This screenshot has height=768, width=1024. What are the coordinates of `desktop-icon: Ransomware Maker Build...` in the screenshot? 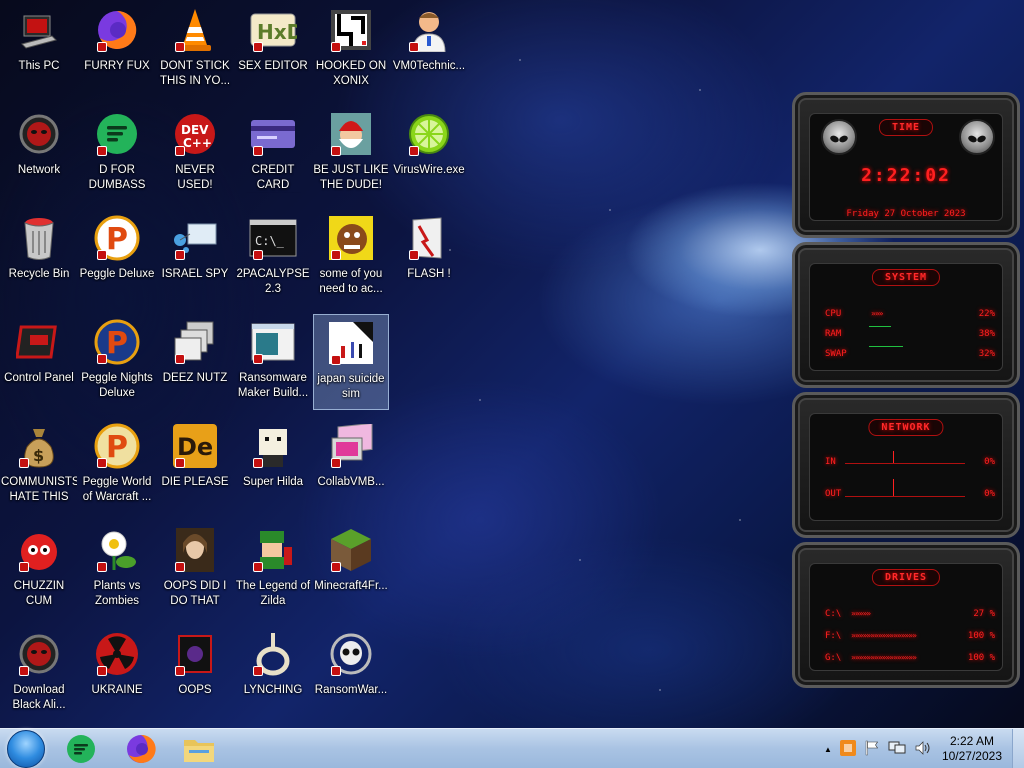 It's located at (273, 362).